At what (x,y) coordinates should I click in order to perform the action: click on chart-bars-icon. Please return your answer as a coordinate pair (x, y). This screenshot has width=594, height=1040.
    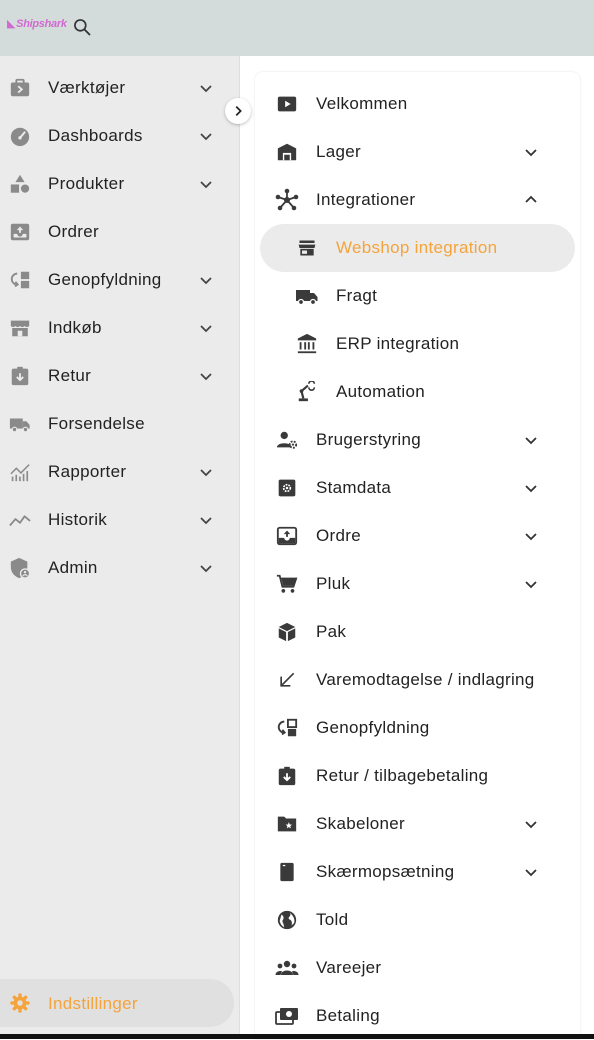
    Looking at the image, I should click on (20, 472).